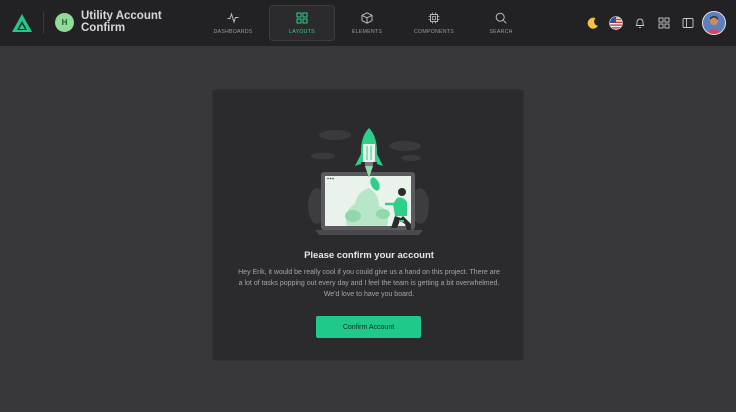  What do you see at coordinates (233, 31) in the screenshot?
I see `nav-label: DASHBOARDS` at bounding box center [233, 31].